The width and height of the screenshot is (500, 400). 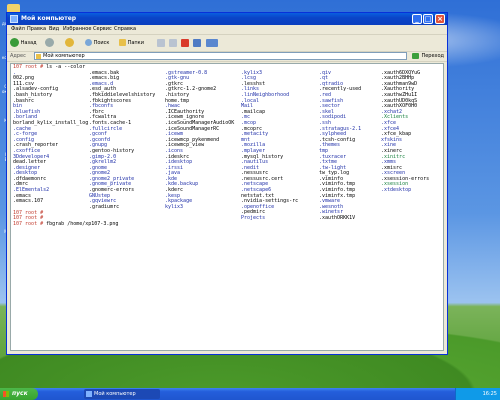 I want to click on ls-entry: Projects, so click(x=253, y=218).